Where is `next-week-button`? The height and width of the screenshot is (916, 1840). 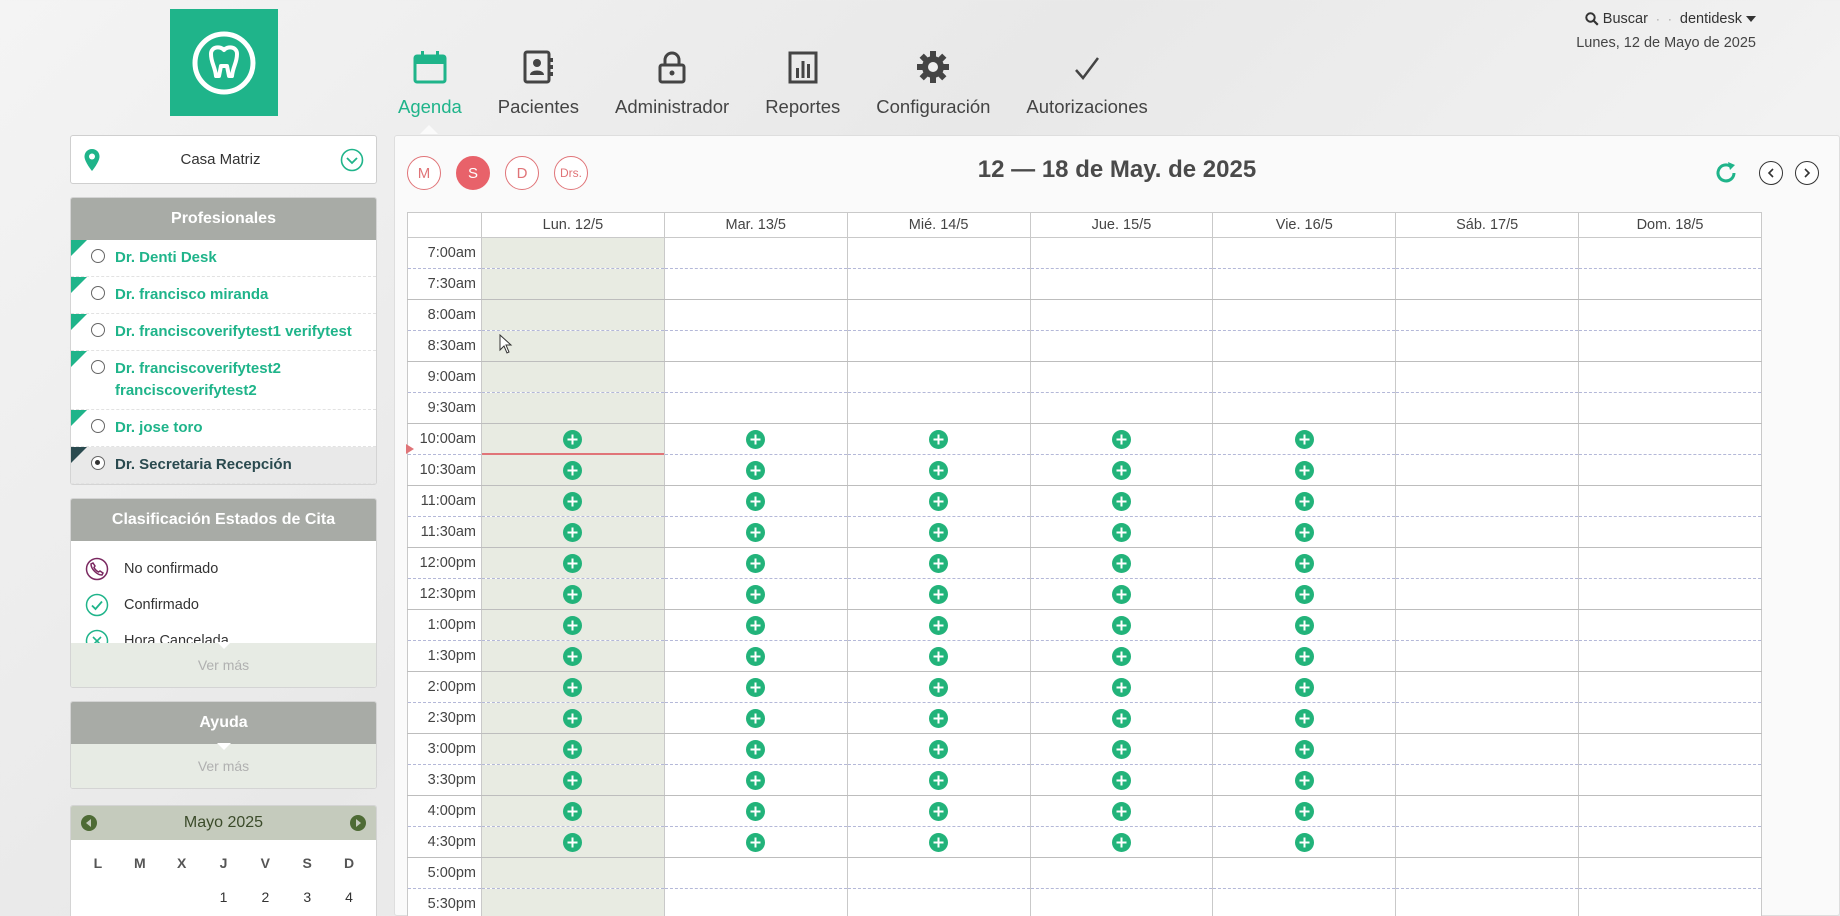
next-week-button is located at coordinates (1807, 173).